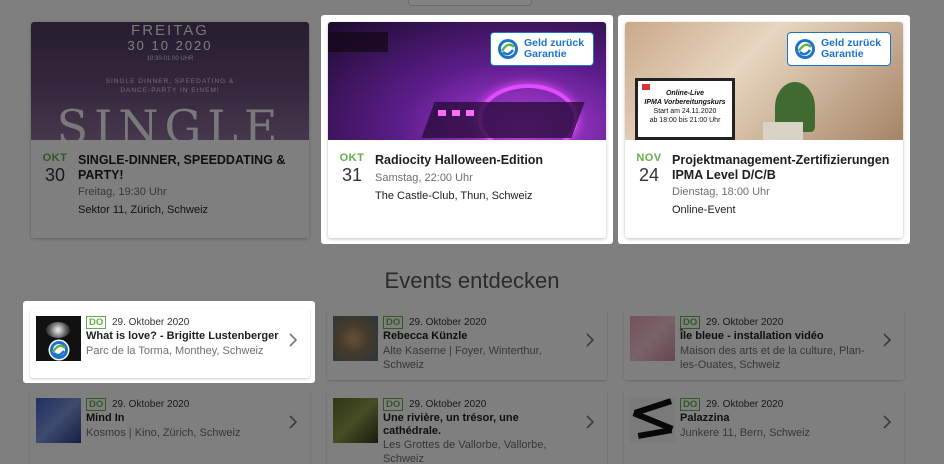 Image resolution: width=944 pixels, height=464 pixels. I want to click on poster-text: SINGLE, so click(170, 120).